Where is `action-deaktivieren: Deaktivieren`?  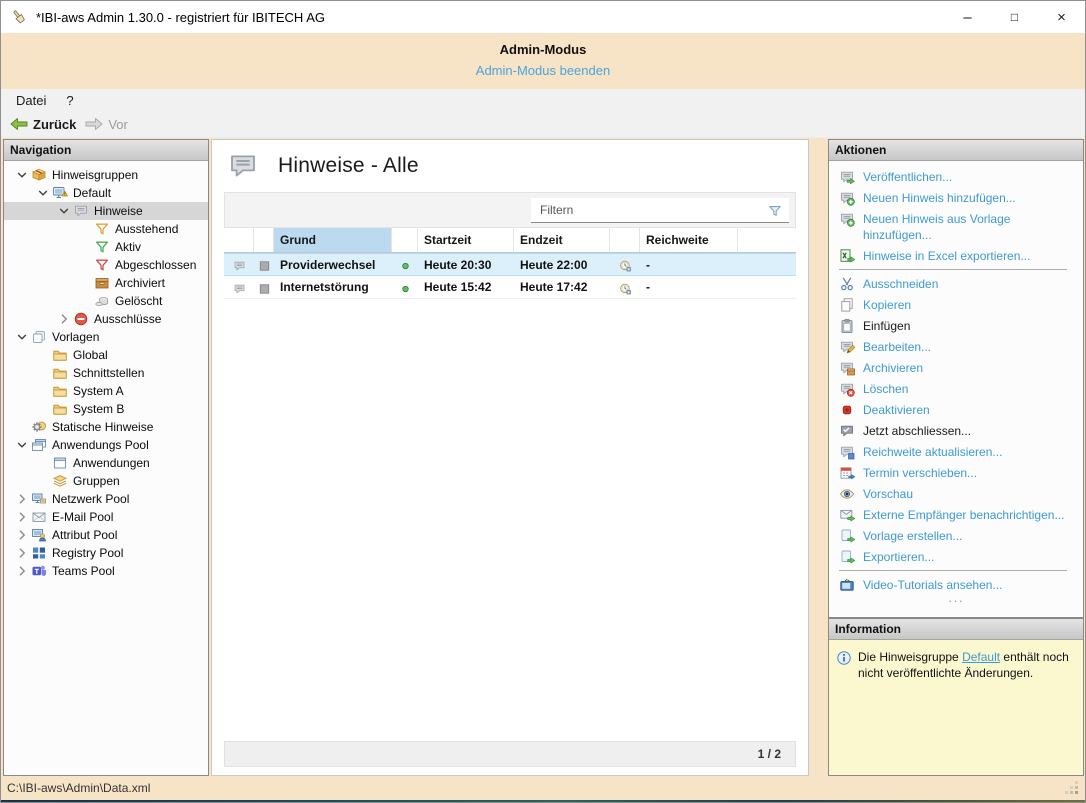 action-deaktivieren: Deaktivieren is located at coordinates (957, 409).